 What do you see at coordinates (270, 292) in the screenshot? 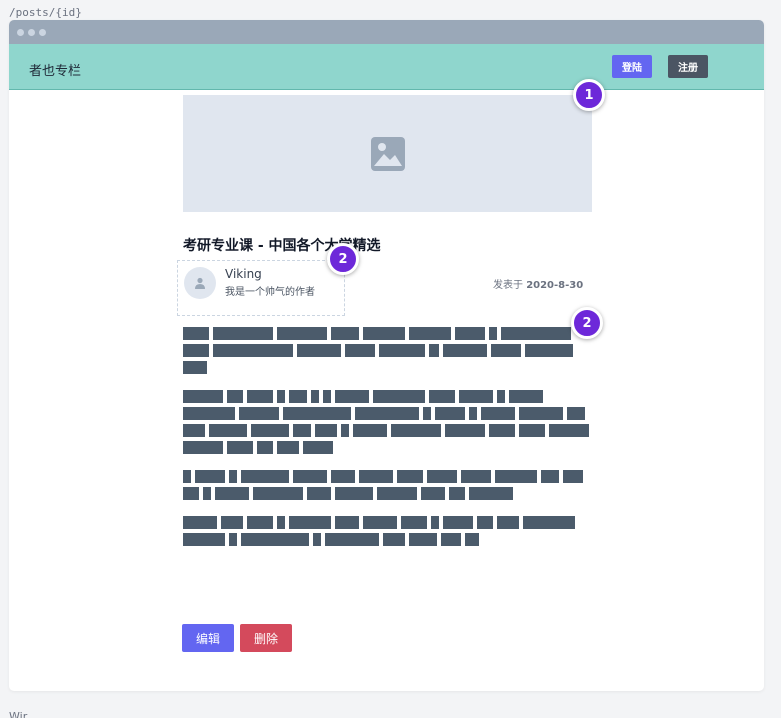
I see `author-description: 我是一个帅气的作者` at bounding box center [270, 292].